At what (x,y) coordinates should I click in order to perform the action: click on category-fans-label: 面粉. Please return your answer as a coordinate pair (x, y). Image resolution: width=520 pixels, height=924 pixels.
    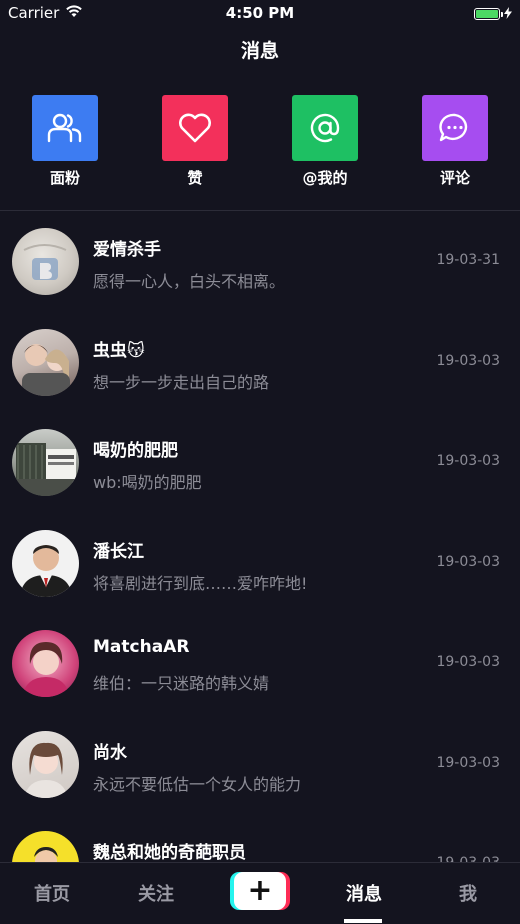
    Looking at the image, I should click on (64, 178).